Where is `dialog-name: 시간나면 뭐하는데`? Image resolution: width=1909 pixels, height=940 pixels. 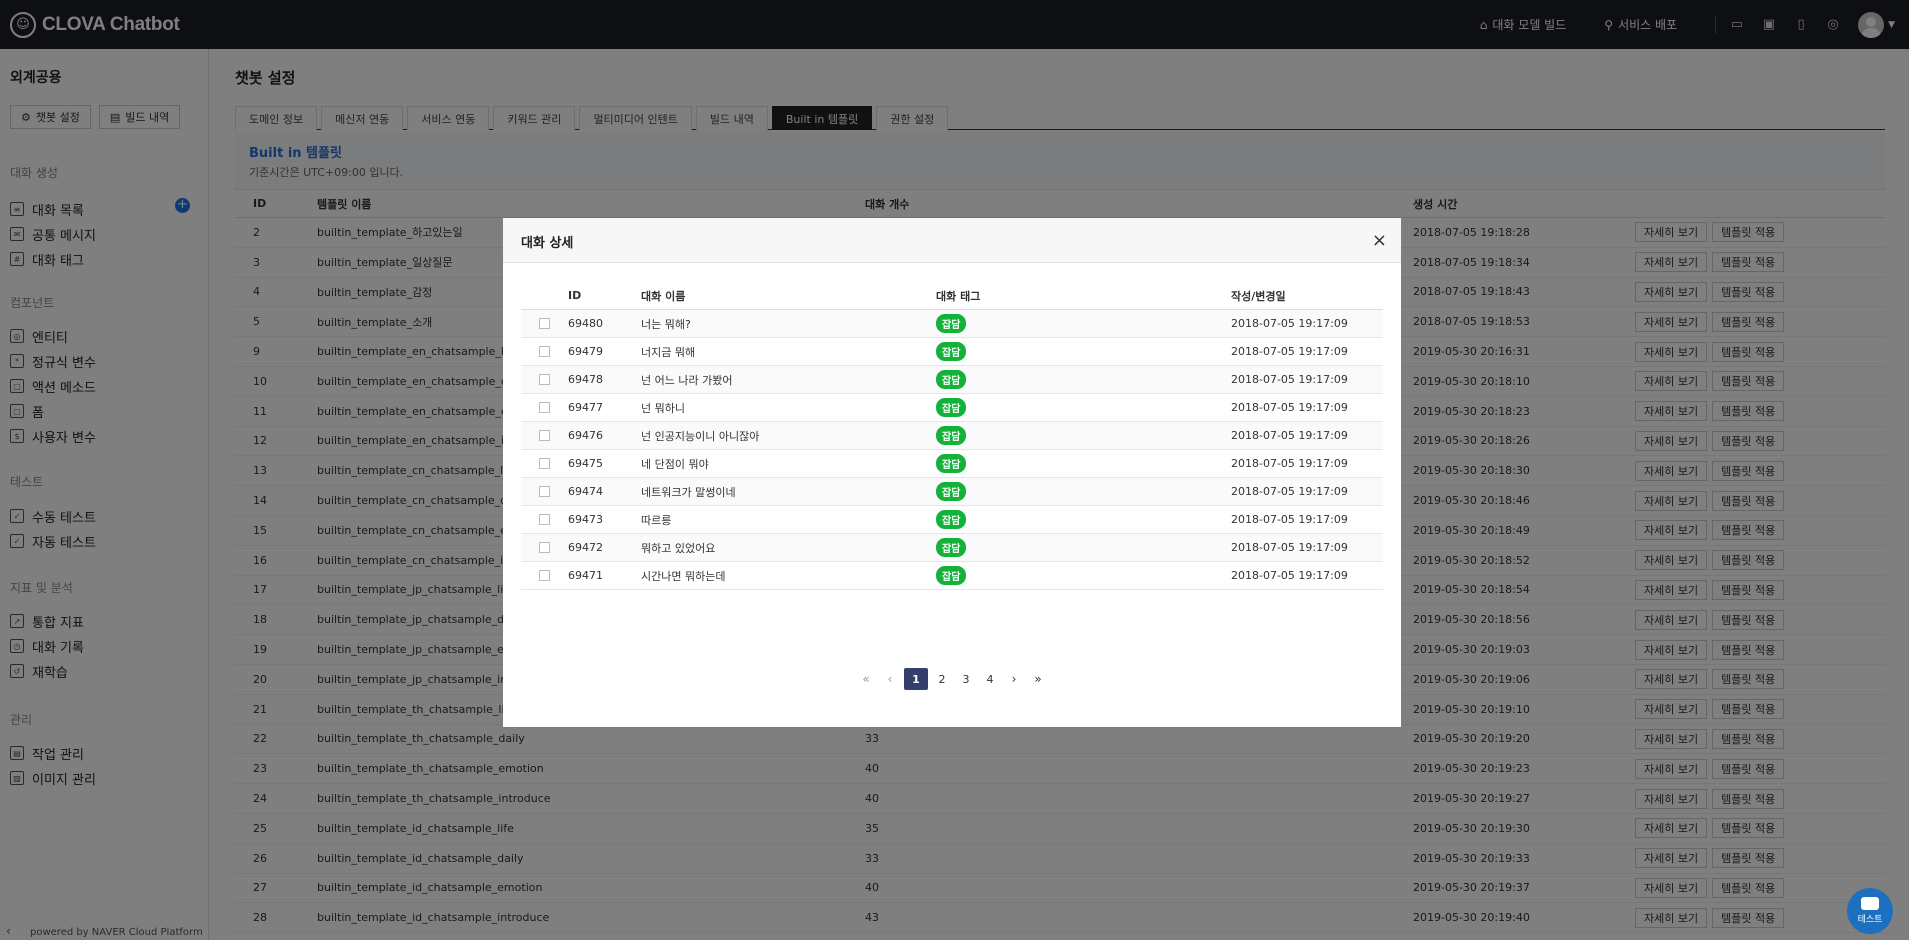 dialog-name: 시간나면 뭐하는데 is located at coordinates (788, 576).